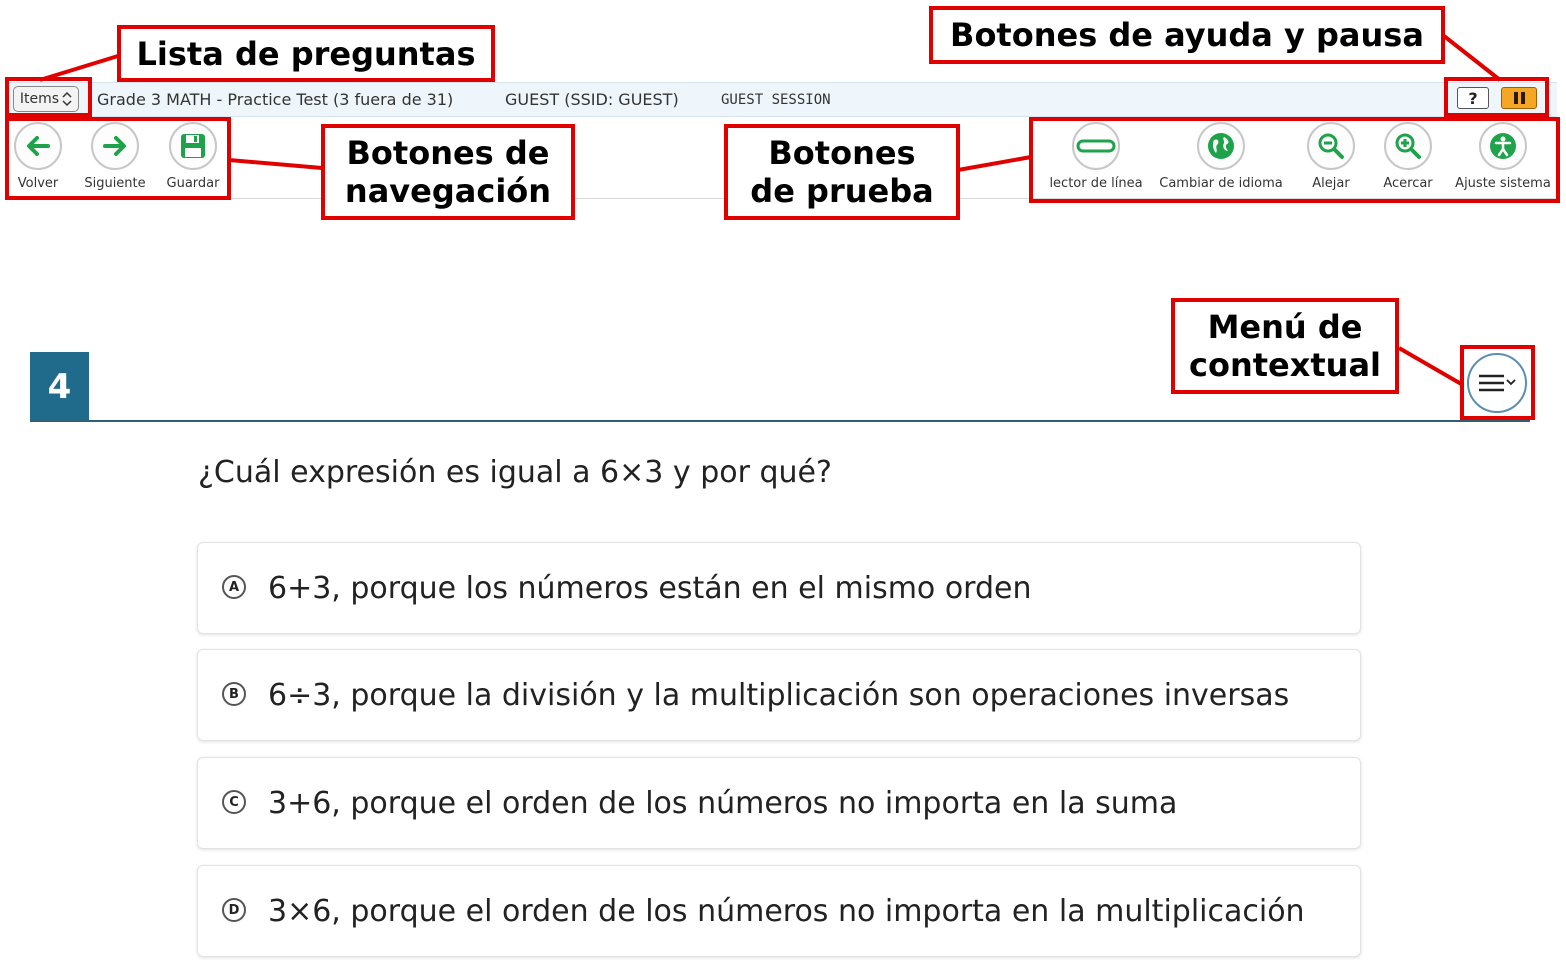 The height and width of the screenshot is (980, 1566). I want to click on question-list-highlight, so click(48, 97).